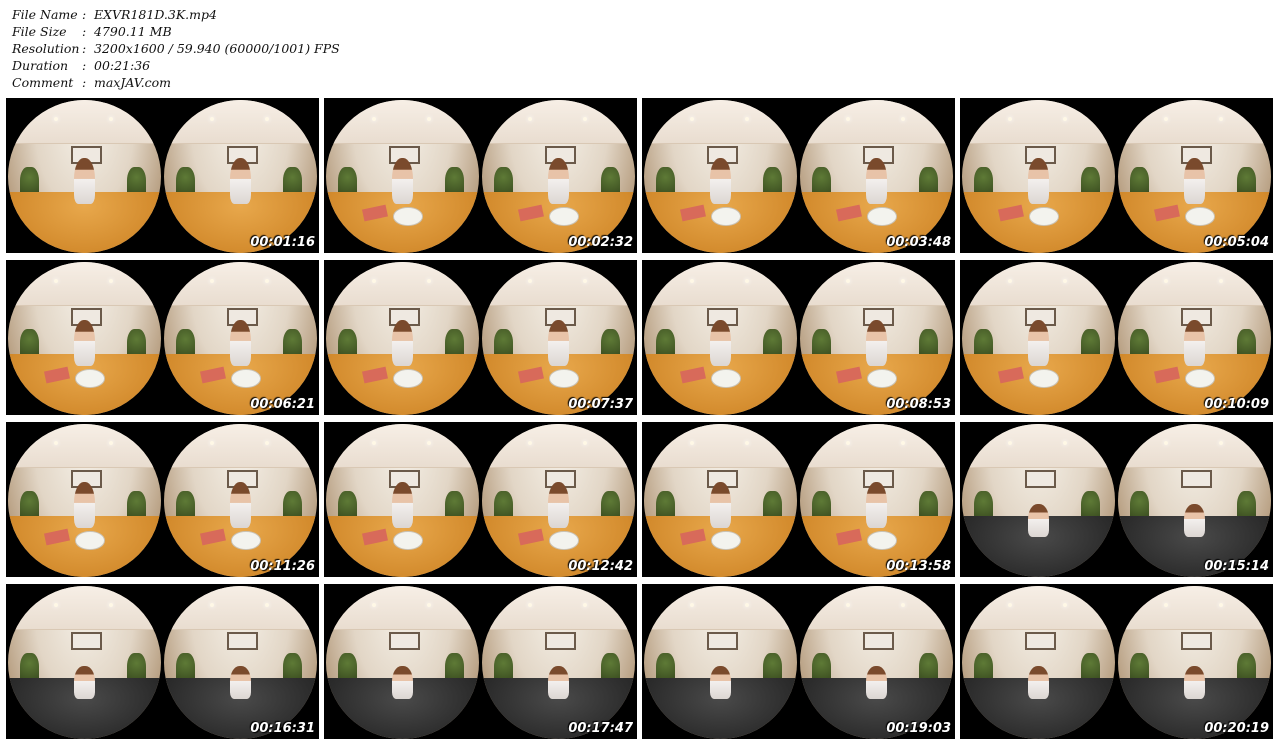  What do you see at coordinates (600, 566) in the screenshot?
I see `timestamp-label: 00:12:42` at bounding box center [600, 566].